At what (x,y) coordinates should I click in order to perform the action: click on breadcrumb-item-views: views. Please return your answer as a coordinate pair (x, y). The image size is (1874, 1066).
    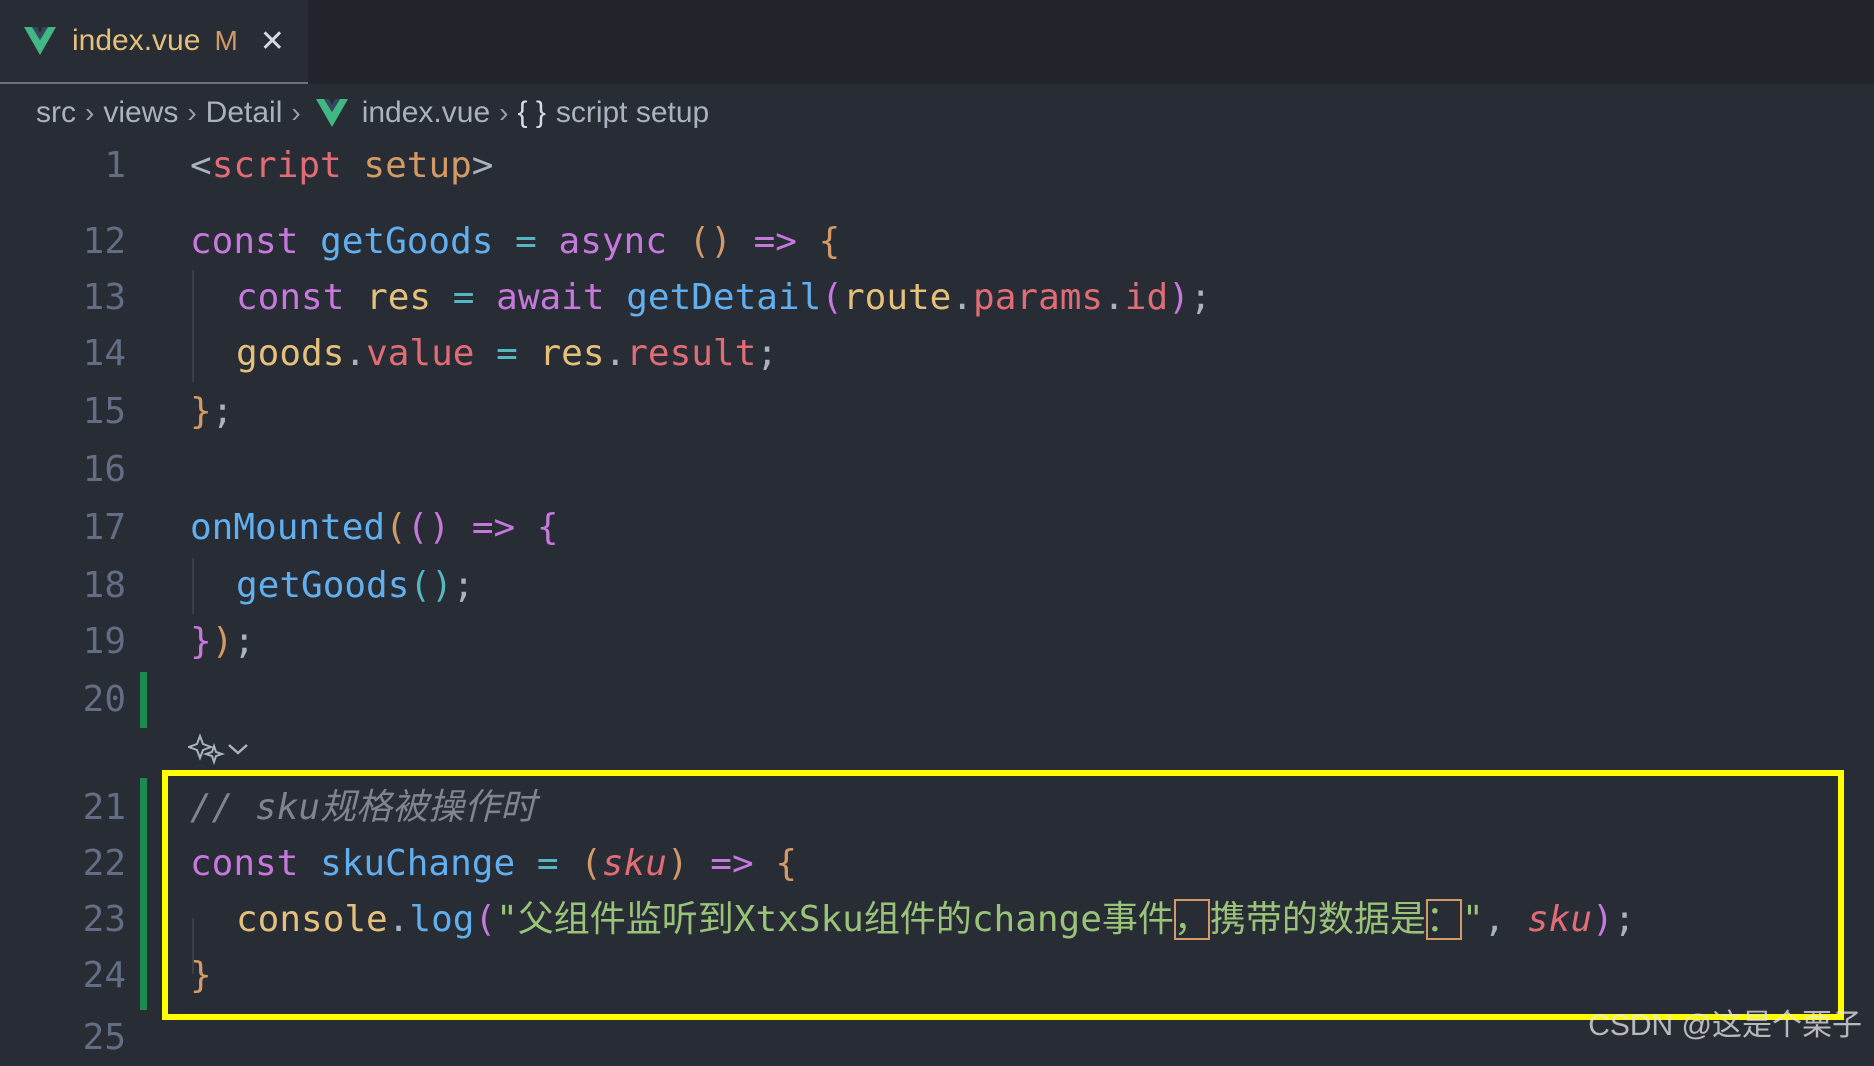
    Looking at the image, I should click on (140, 113).